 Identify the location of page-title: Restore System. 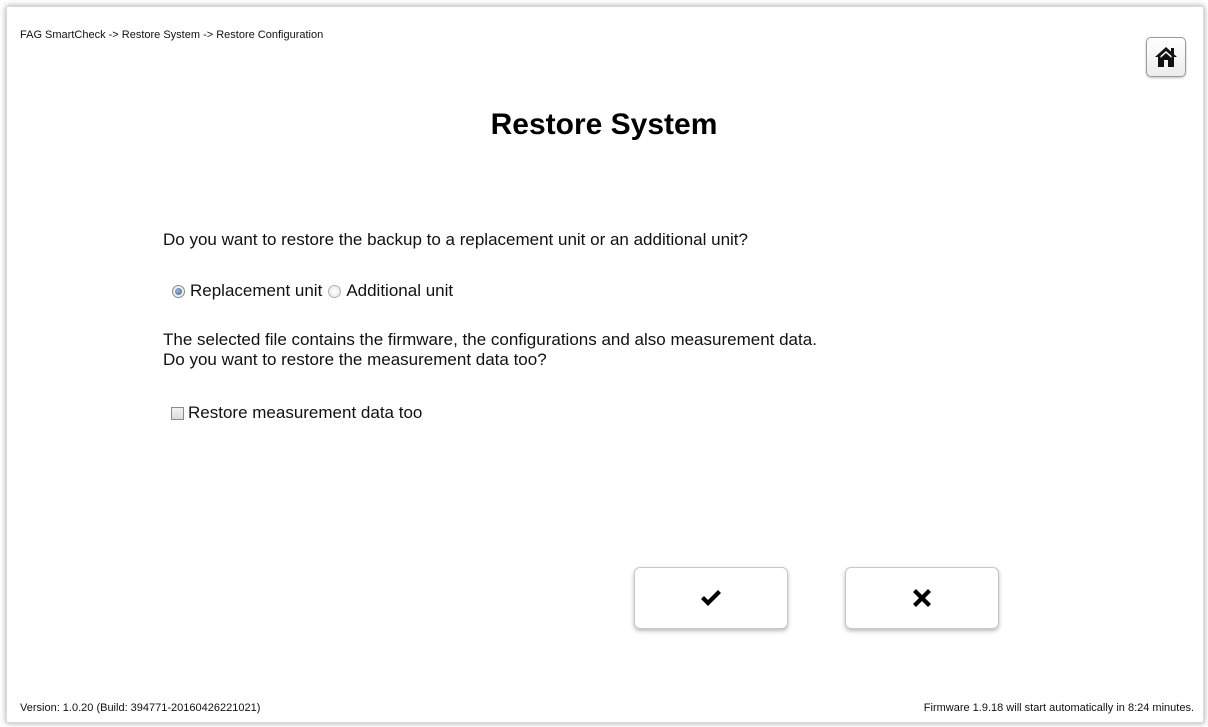
(604, 124).